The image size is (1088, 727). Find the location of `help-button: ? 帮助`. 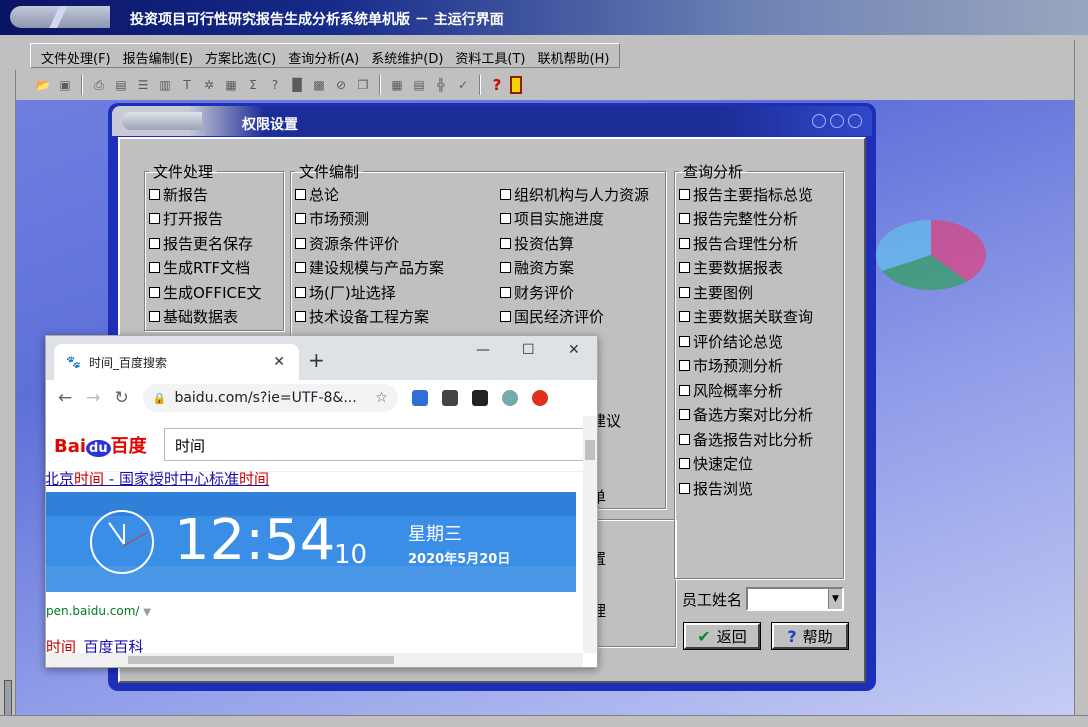

help-button: ? 帮助 is located at coordinates (810, 636).